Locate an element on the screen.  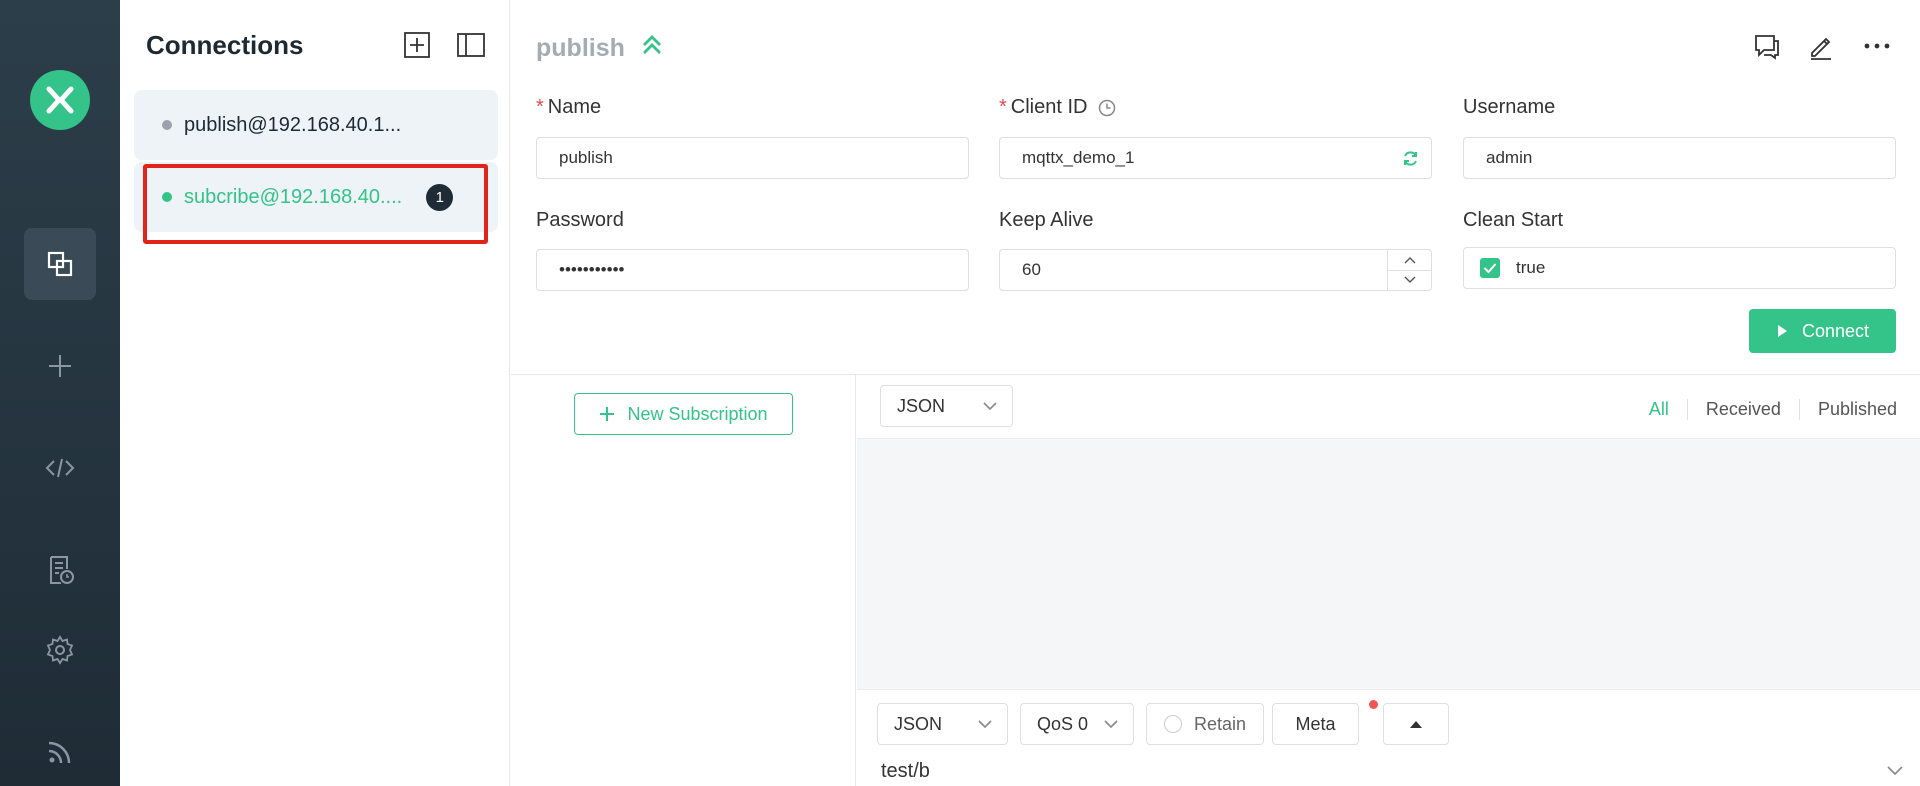
password-label: Password is located at coordinates (580, 220).